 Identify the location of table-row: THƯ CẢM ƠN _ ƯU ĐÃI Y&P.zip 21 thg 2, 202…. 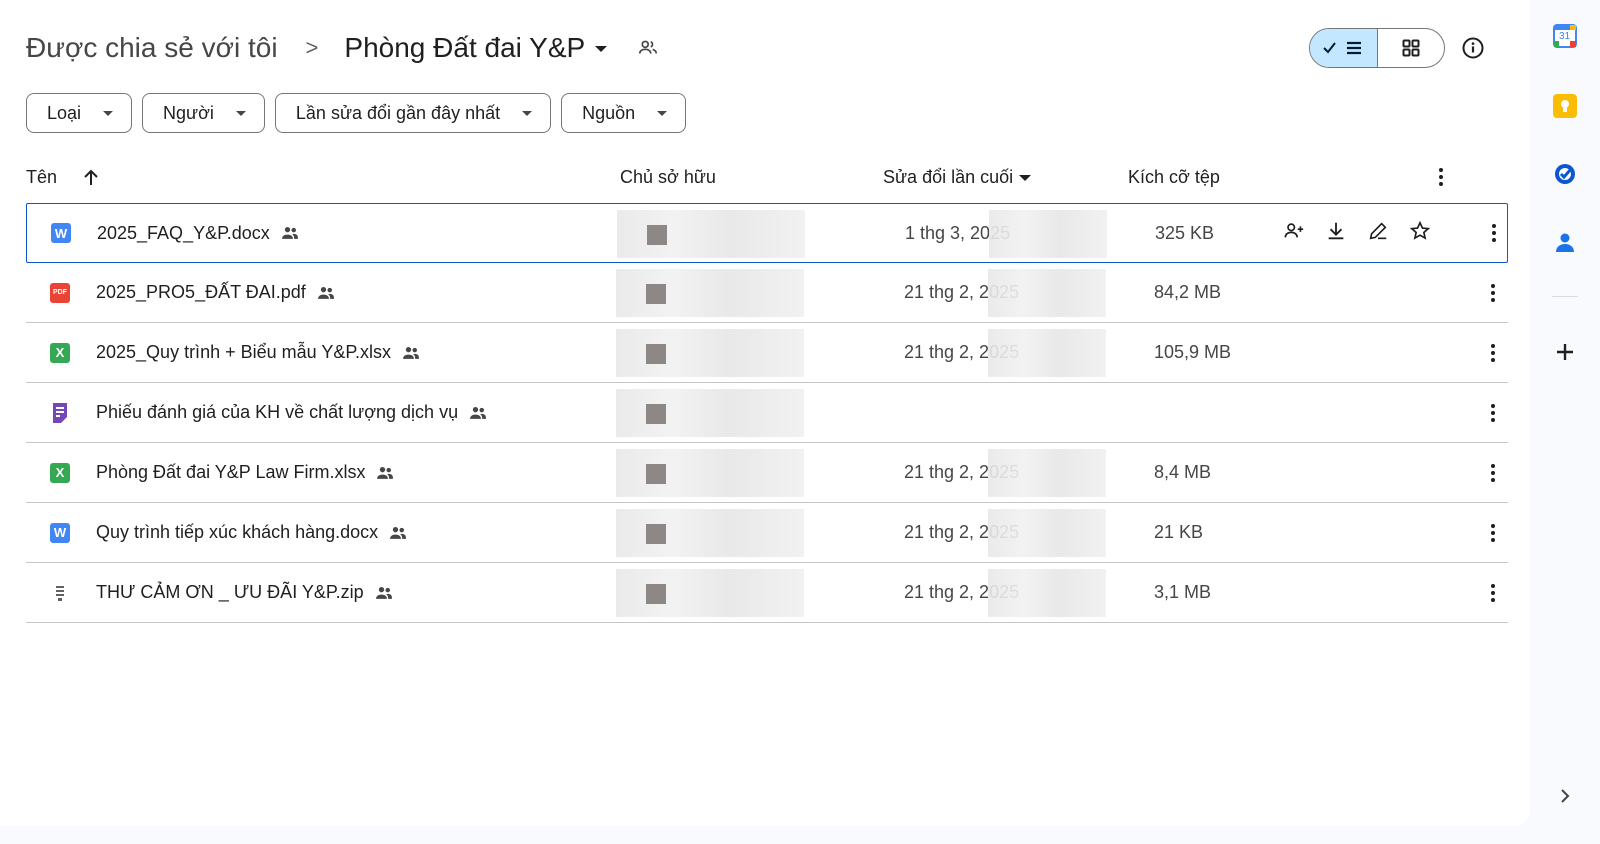
(767, 593).